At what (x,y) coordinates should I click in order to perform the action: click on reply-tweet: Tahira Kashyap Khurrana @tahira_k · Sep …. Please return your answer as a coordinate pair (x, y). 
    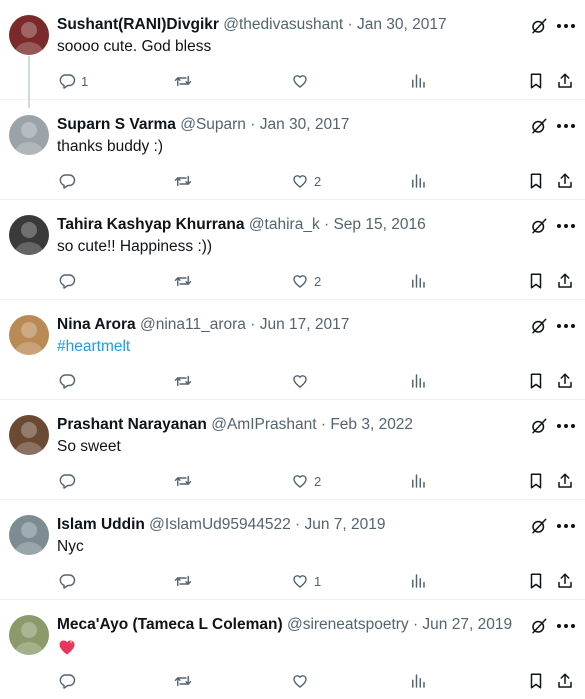
    Looking at the image, I should click on (292, 250).